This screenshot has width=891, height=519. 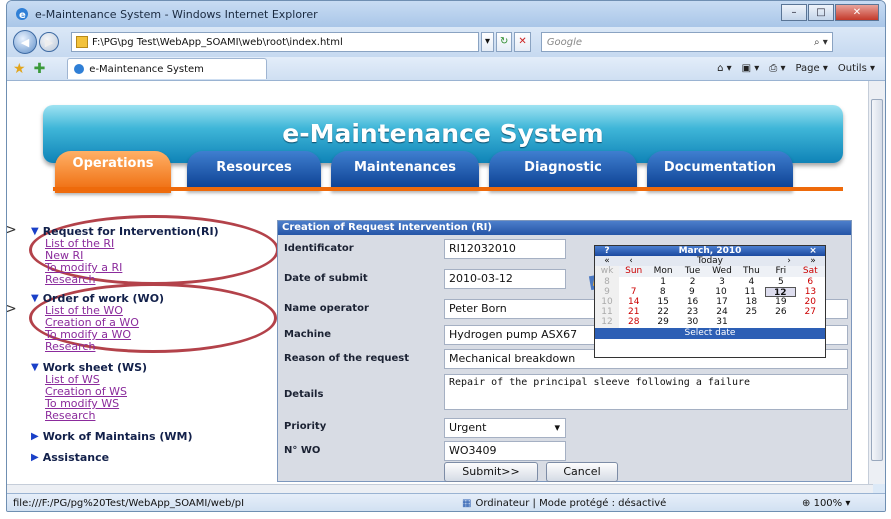 What do you see at coordinates (488, 42) in the screenshot?
I see `dropdown-icon: ▾` at bounding box center [488, 42].